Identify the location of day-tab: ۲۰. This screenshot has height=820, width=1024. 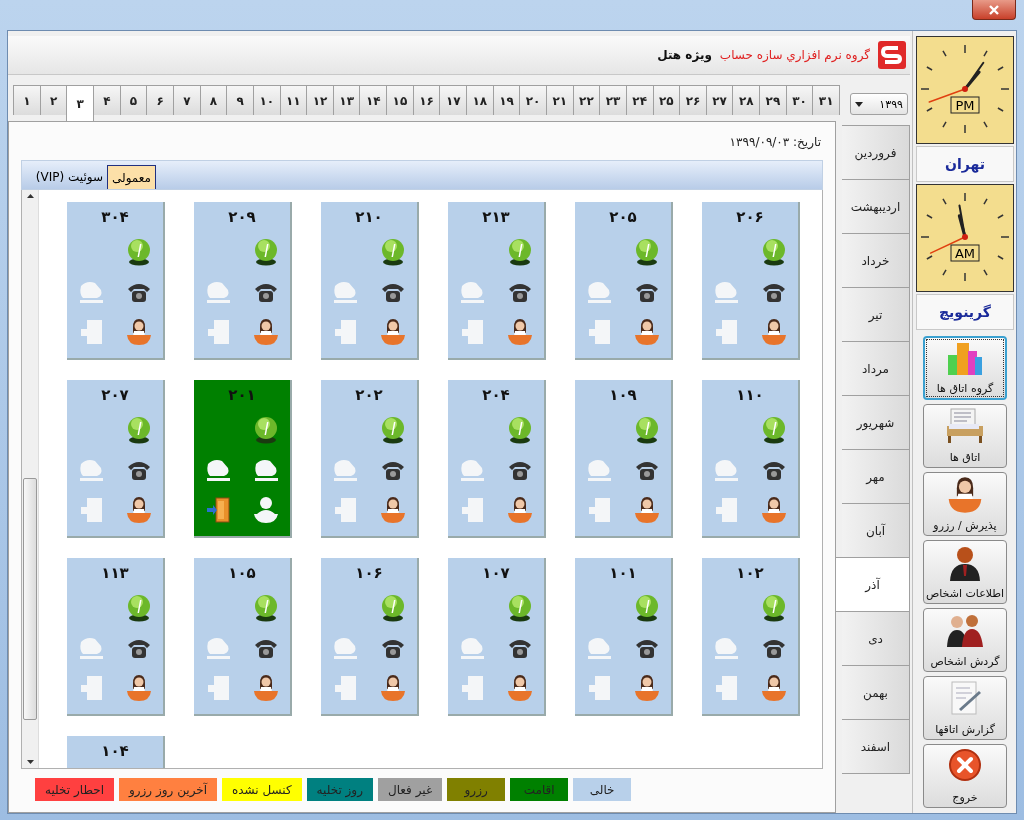
(533, 100).